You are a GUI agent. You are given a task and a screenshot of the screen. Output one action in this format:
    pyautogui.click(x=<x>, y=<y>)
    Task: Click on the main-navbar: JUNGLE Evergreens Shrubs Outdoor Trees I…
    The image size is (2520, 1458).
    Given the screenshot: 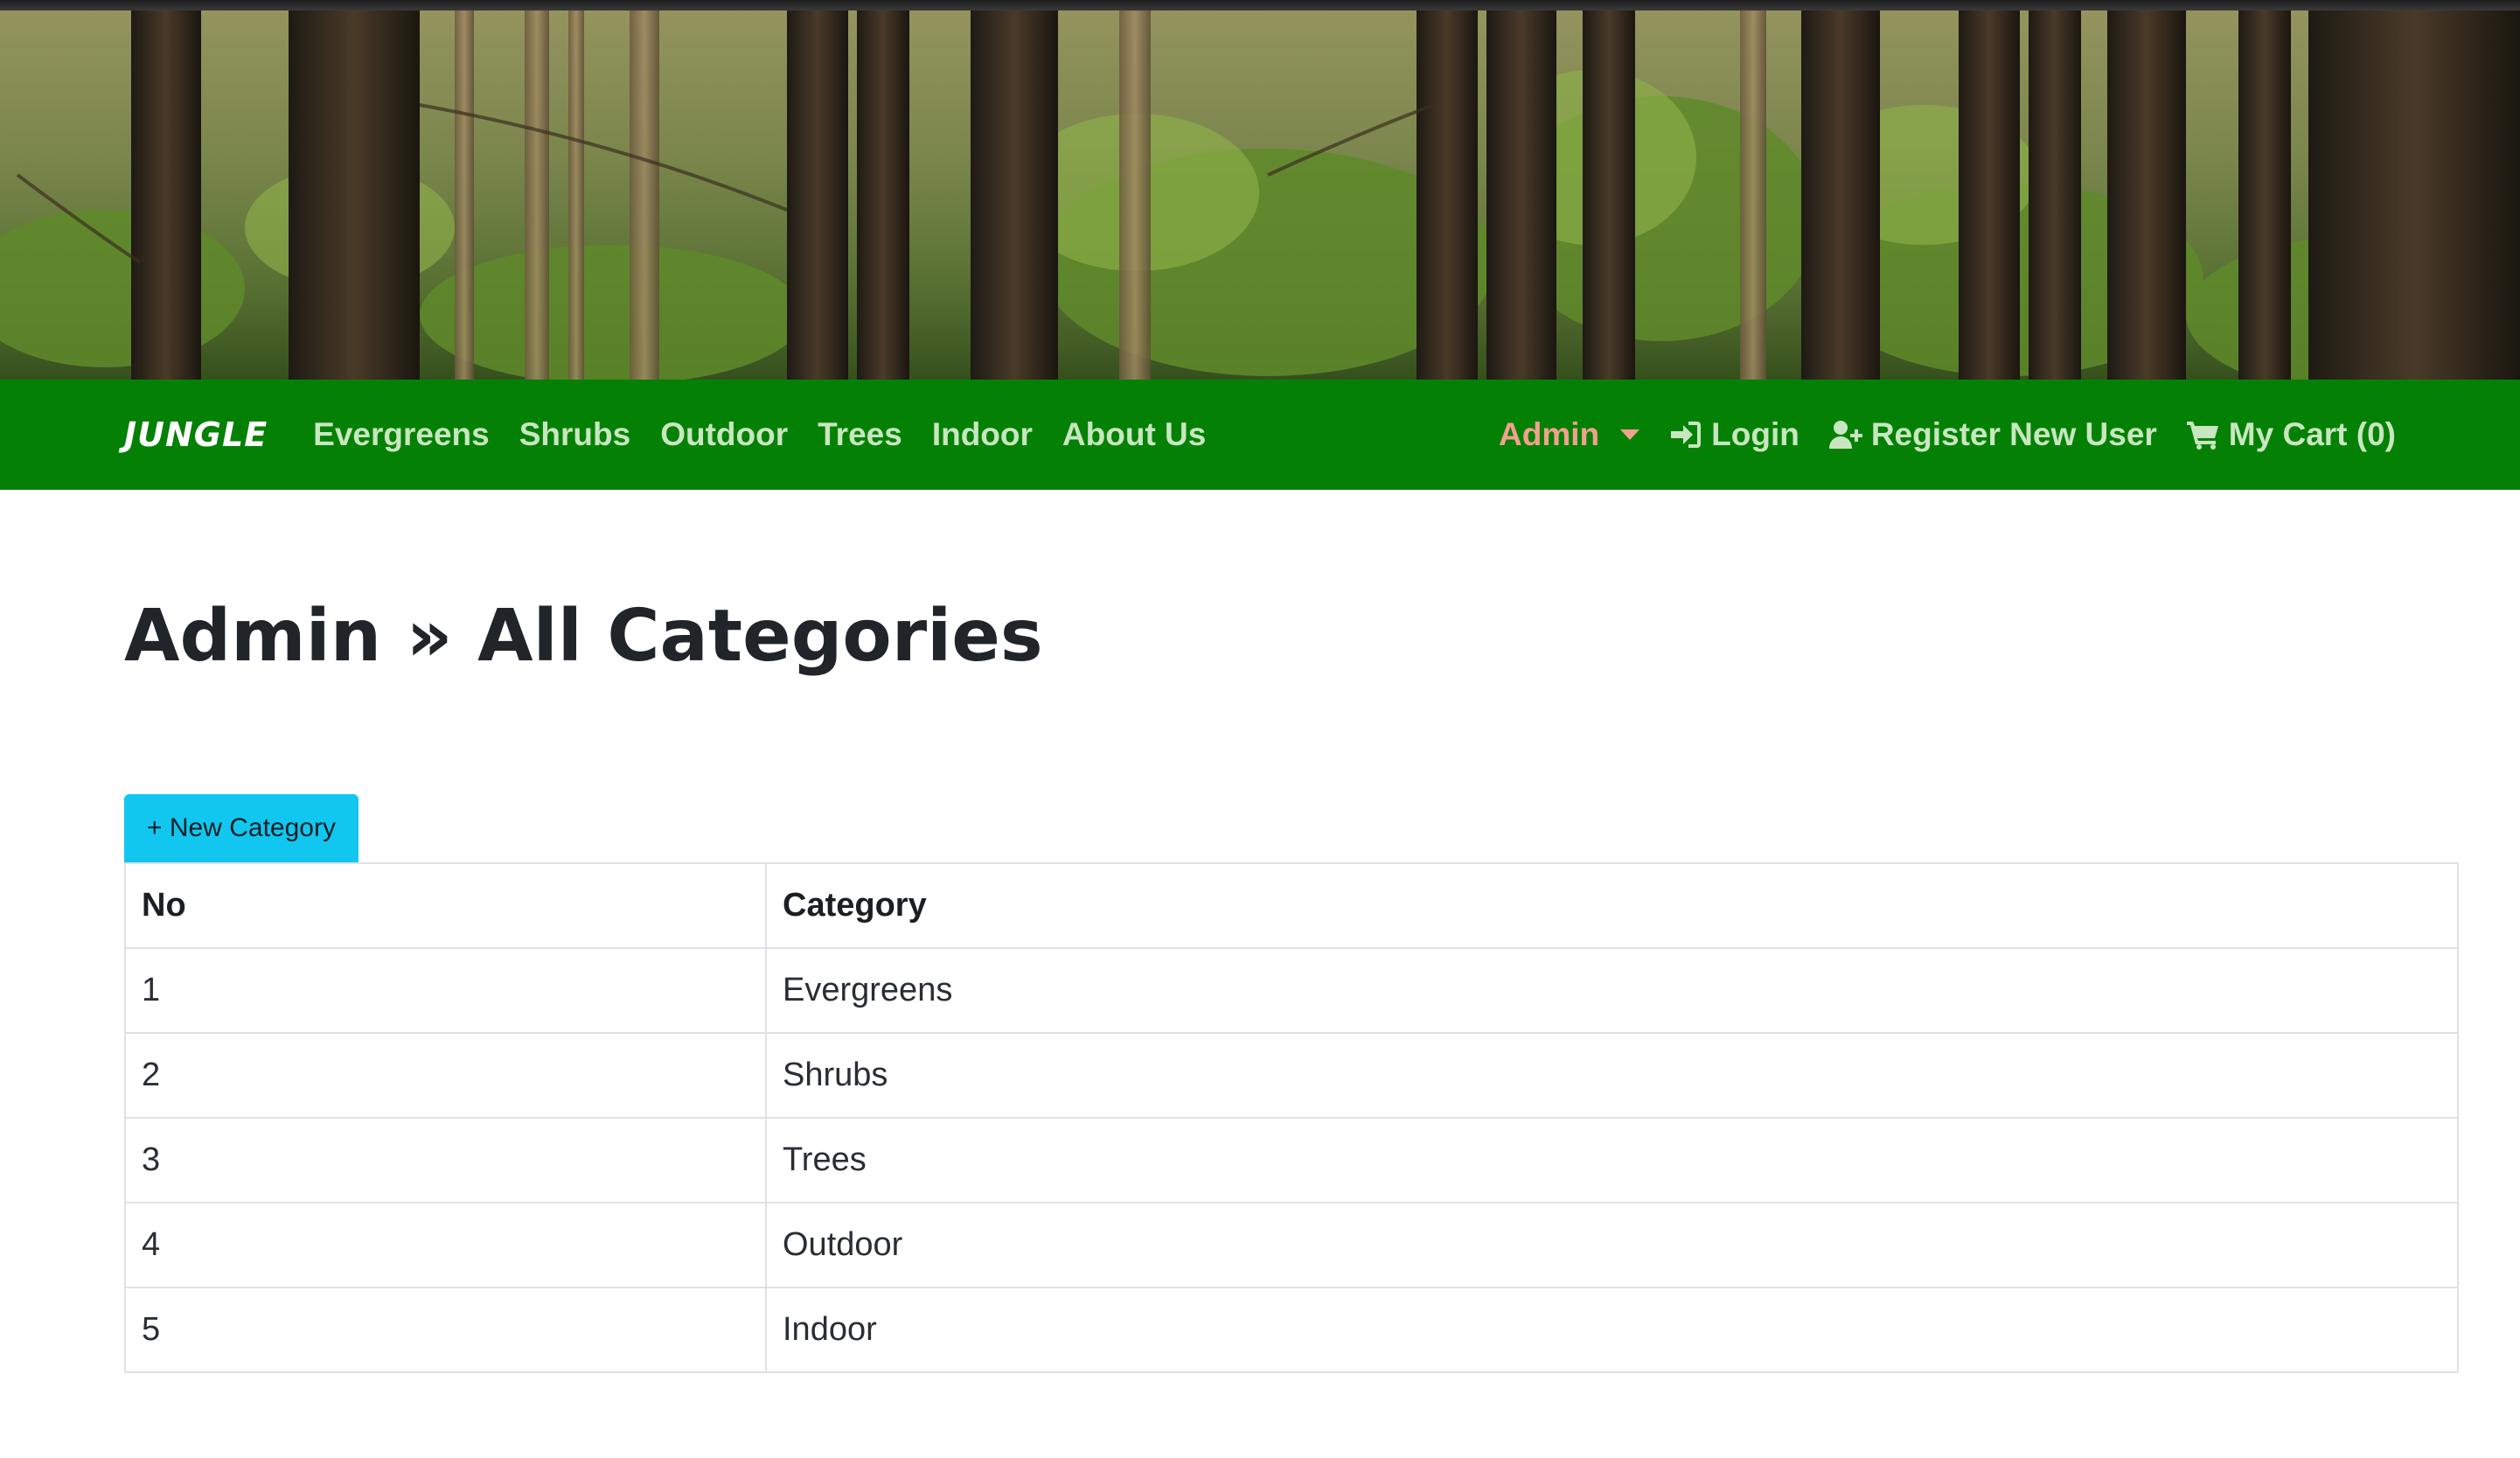 What is the action you would take?
    pyautogui.click(x=1260, y=435)
    